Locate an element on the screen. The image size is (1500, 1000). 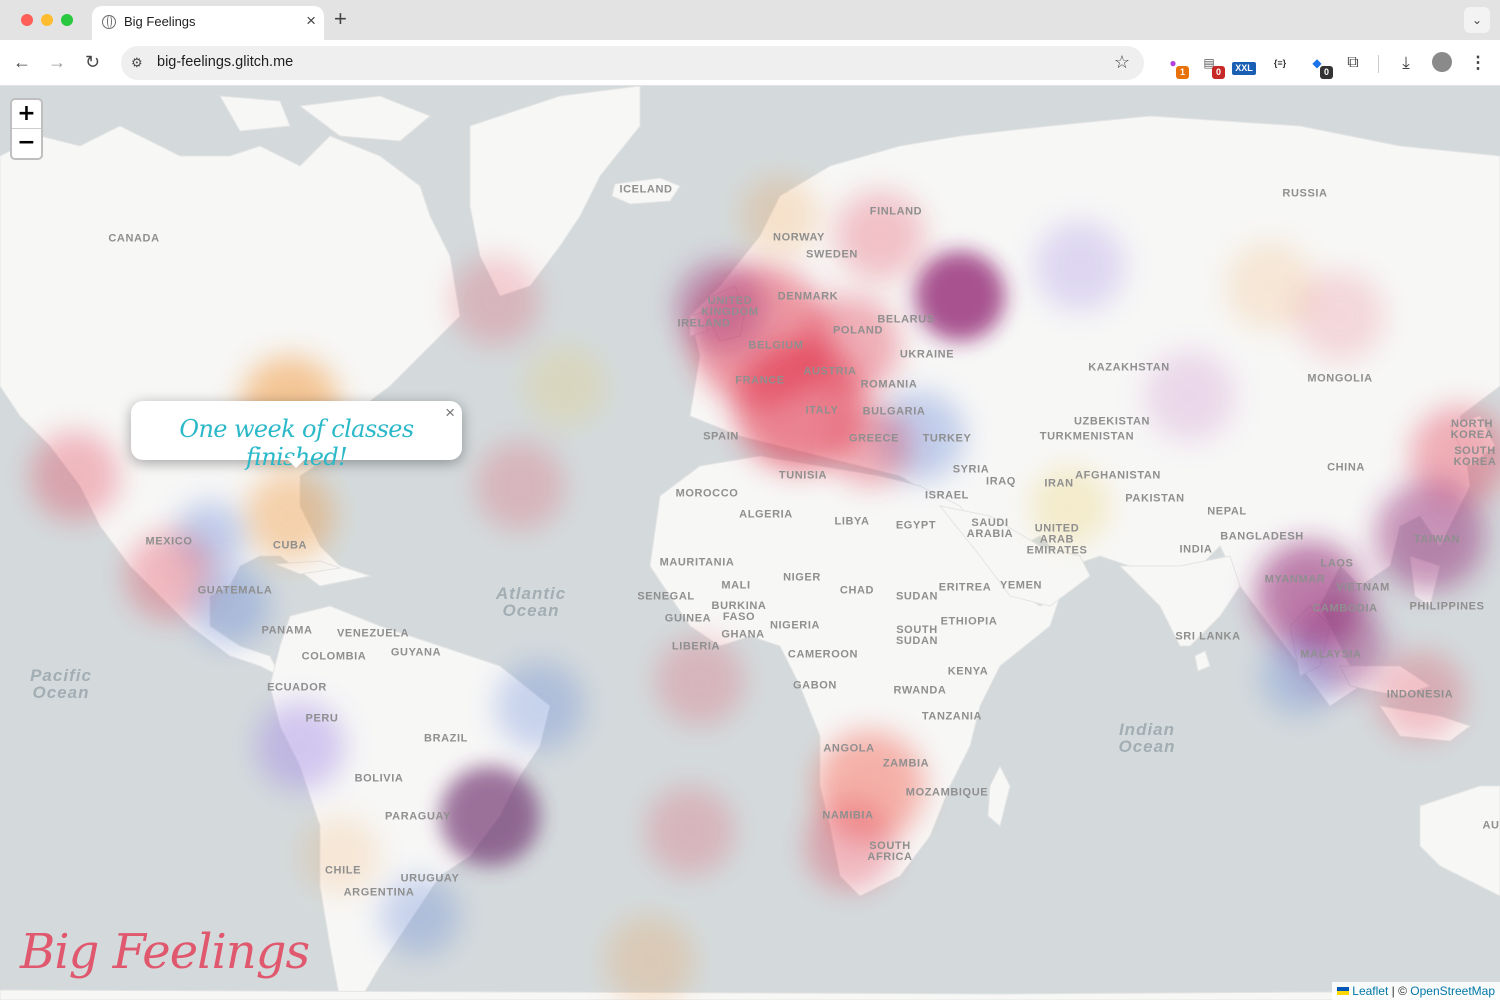
extensions-puzzle-icon: ⧉ is located at coordinates (1353, 63).